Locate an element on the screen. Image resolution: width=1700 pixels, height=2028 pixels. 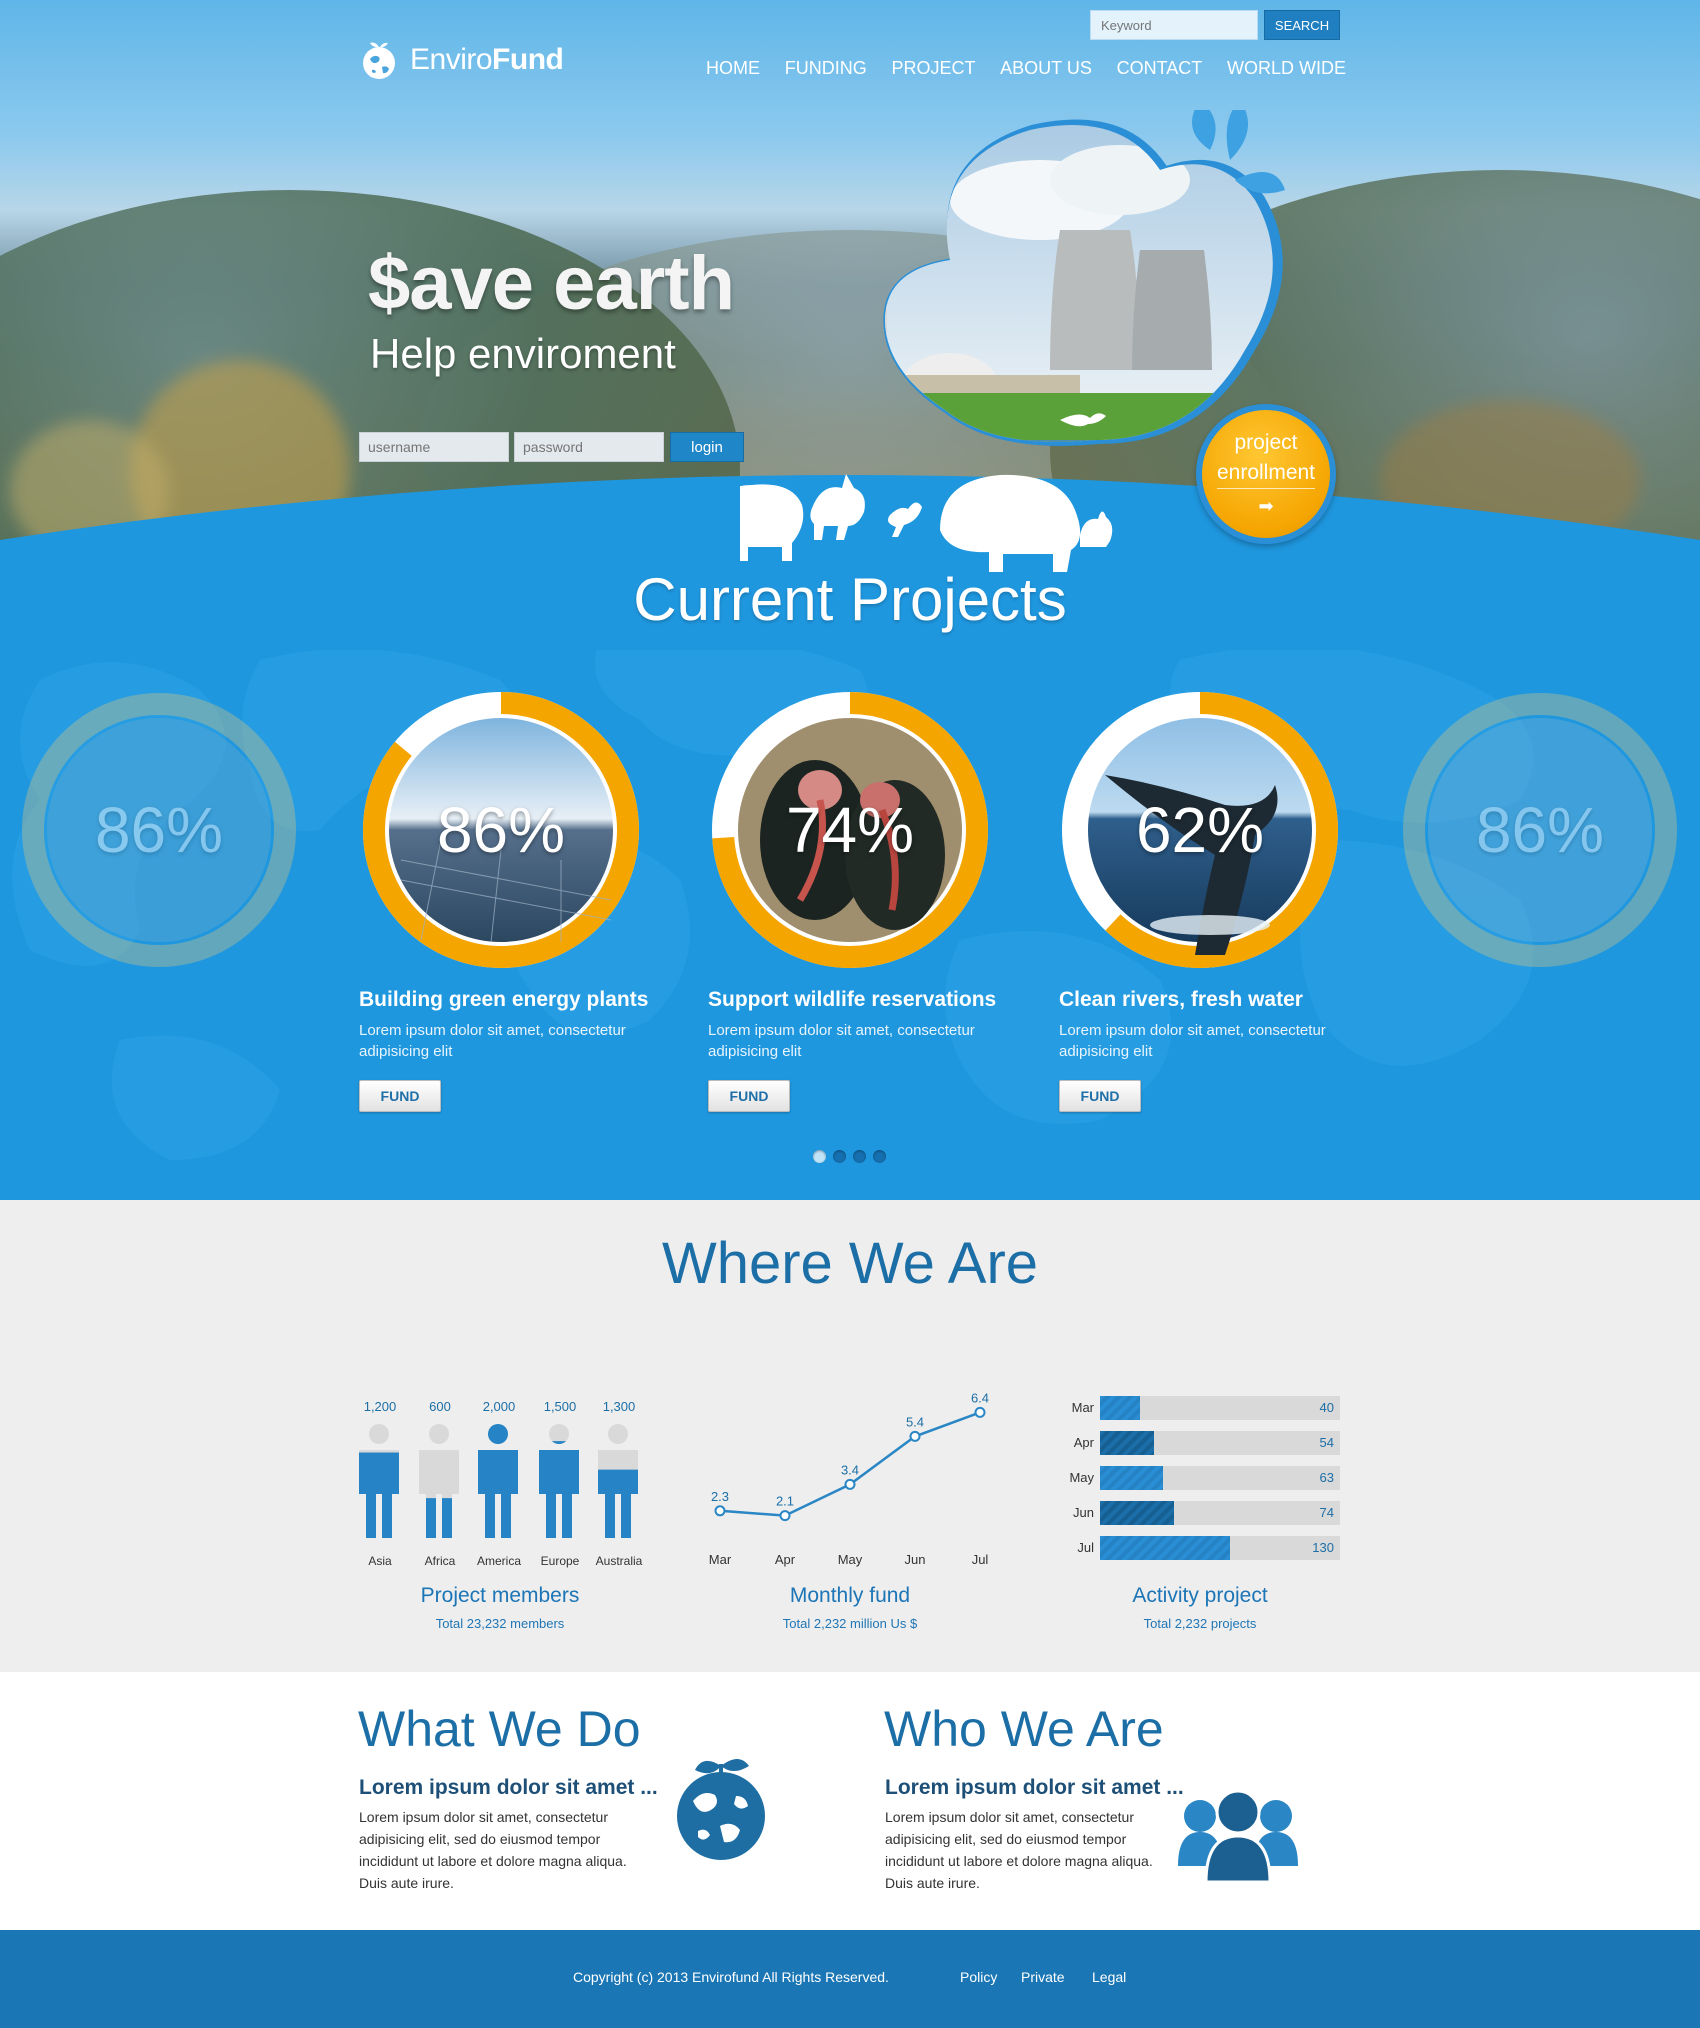
fund-title: Monthly fund is located at coordinates (850, 1595).